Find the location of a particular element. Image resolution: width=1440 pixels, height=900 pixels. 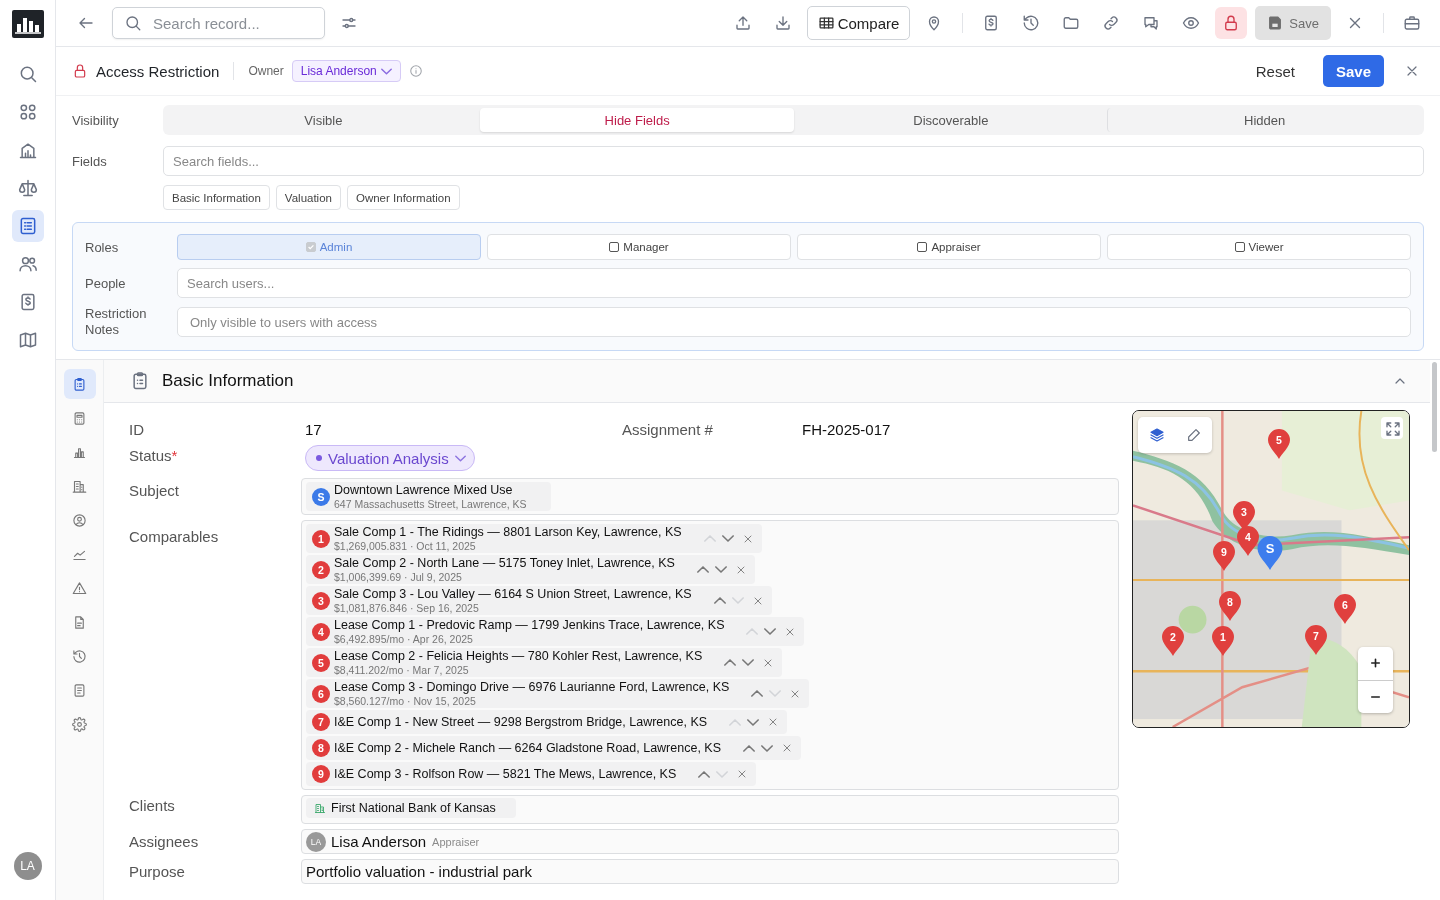

owner-dropdown: Lisa Anderson is located at coordinates (346, 71).